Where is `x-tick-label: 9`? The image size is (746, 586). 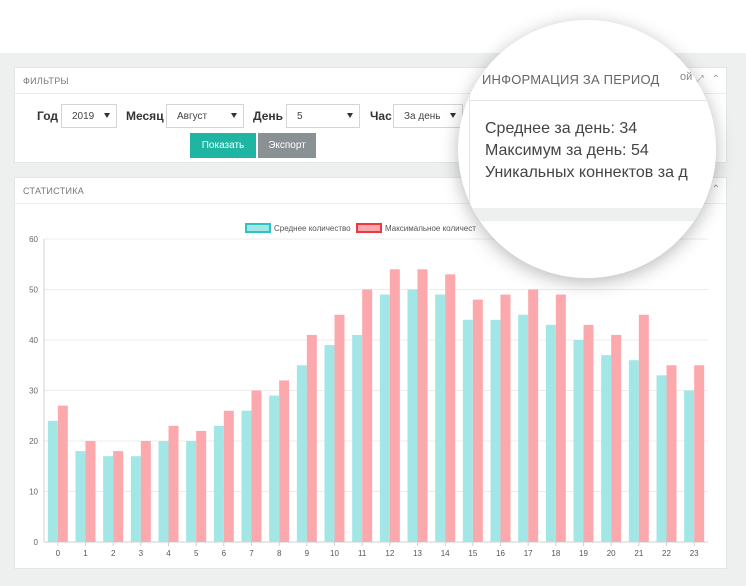
x-tick-label: 9 is located at coordinates (307, 553).